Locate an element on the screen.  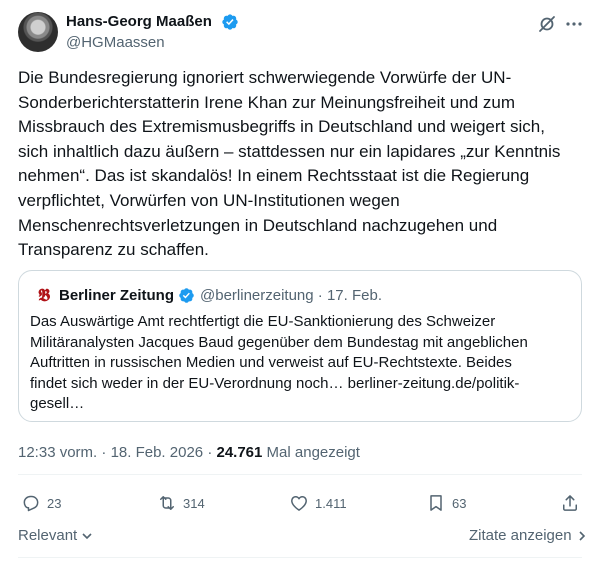
tweet-date: 18. Feb. 2026 is located at coordinates (157, 452).